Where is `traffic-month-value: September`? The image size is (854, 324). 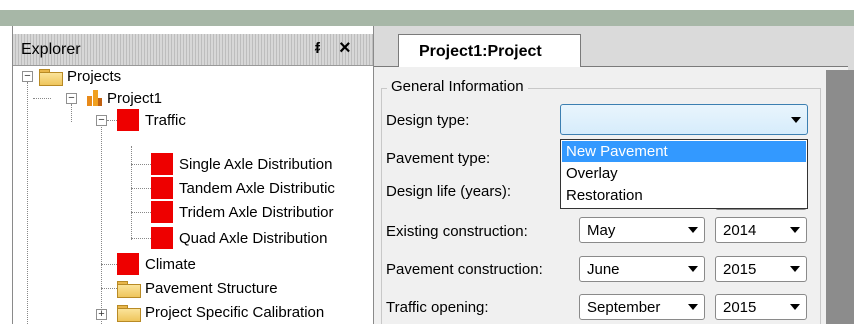
traffic-month-value: September is located at coordinates (624, 307).